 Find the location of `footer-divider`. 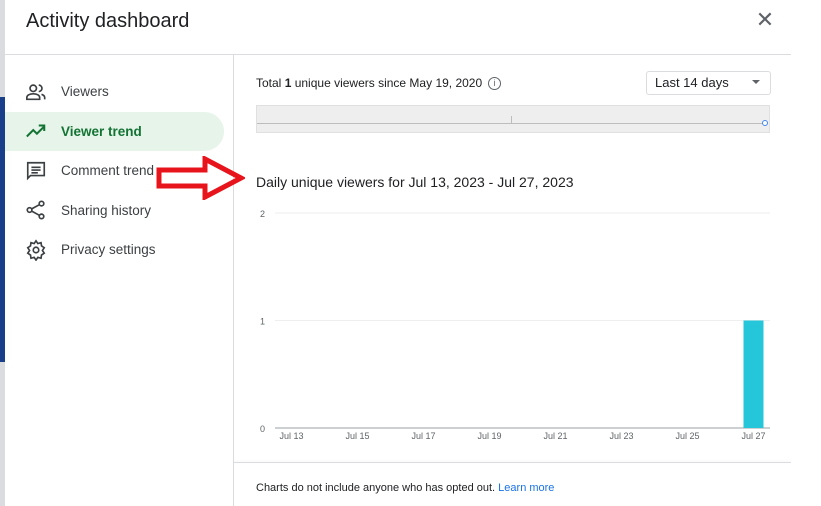

footer-divider is located at coordinates (512, 462).